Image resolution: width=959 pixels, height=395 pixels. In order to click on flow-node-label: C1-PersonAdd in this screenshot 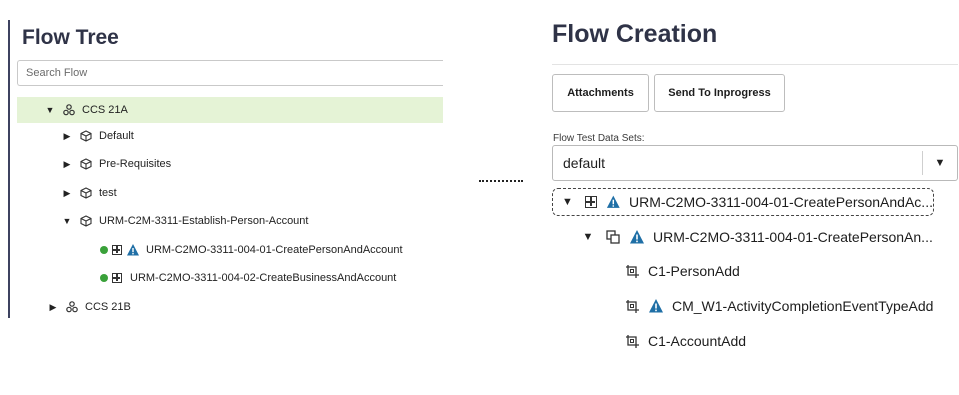, I will do `click(694, 271)`.